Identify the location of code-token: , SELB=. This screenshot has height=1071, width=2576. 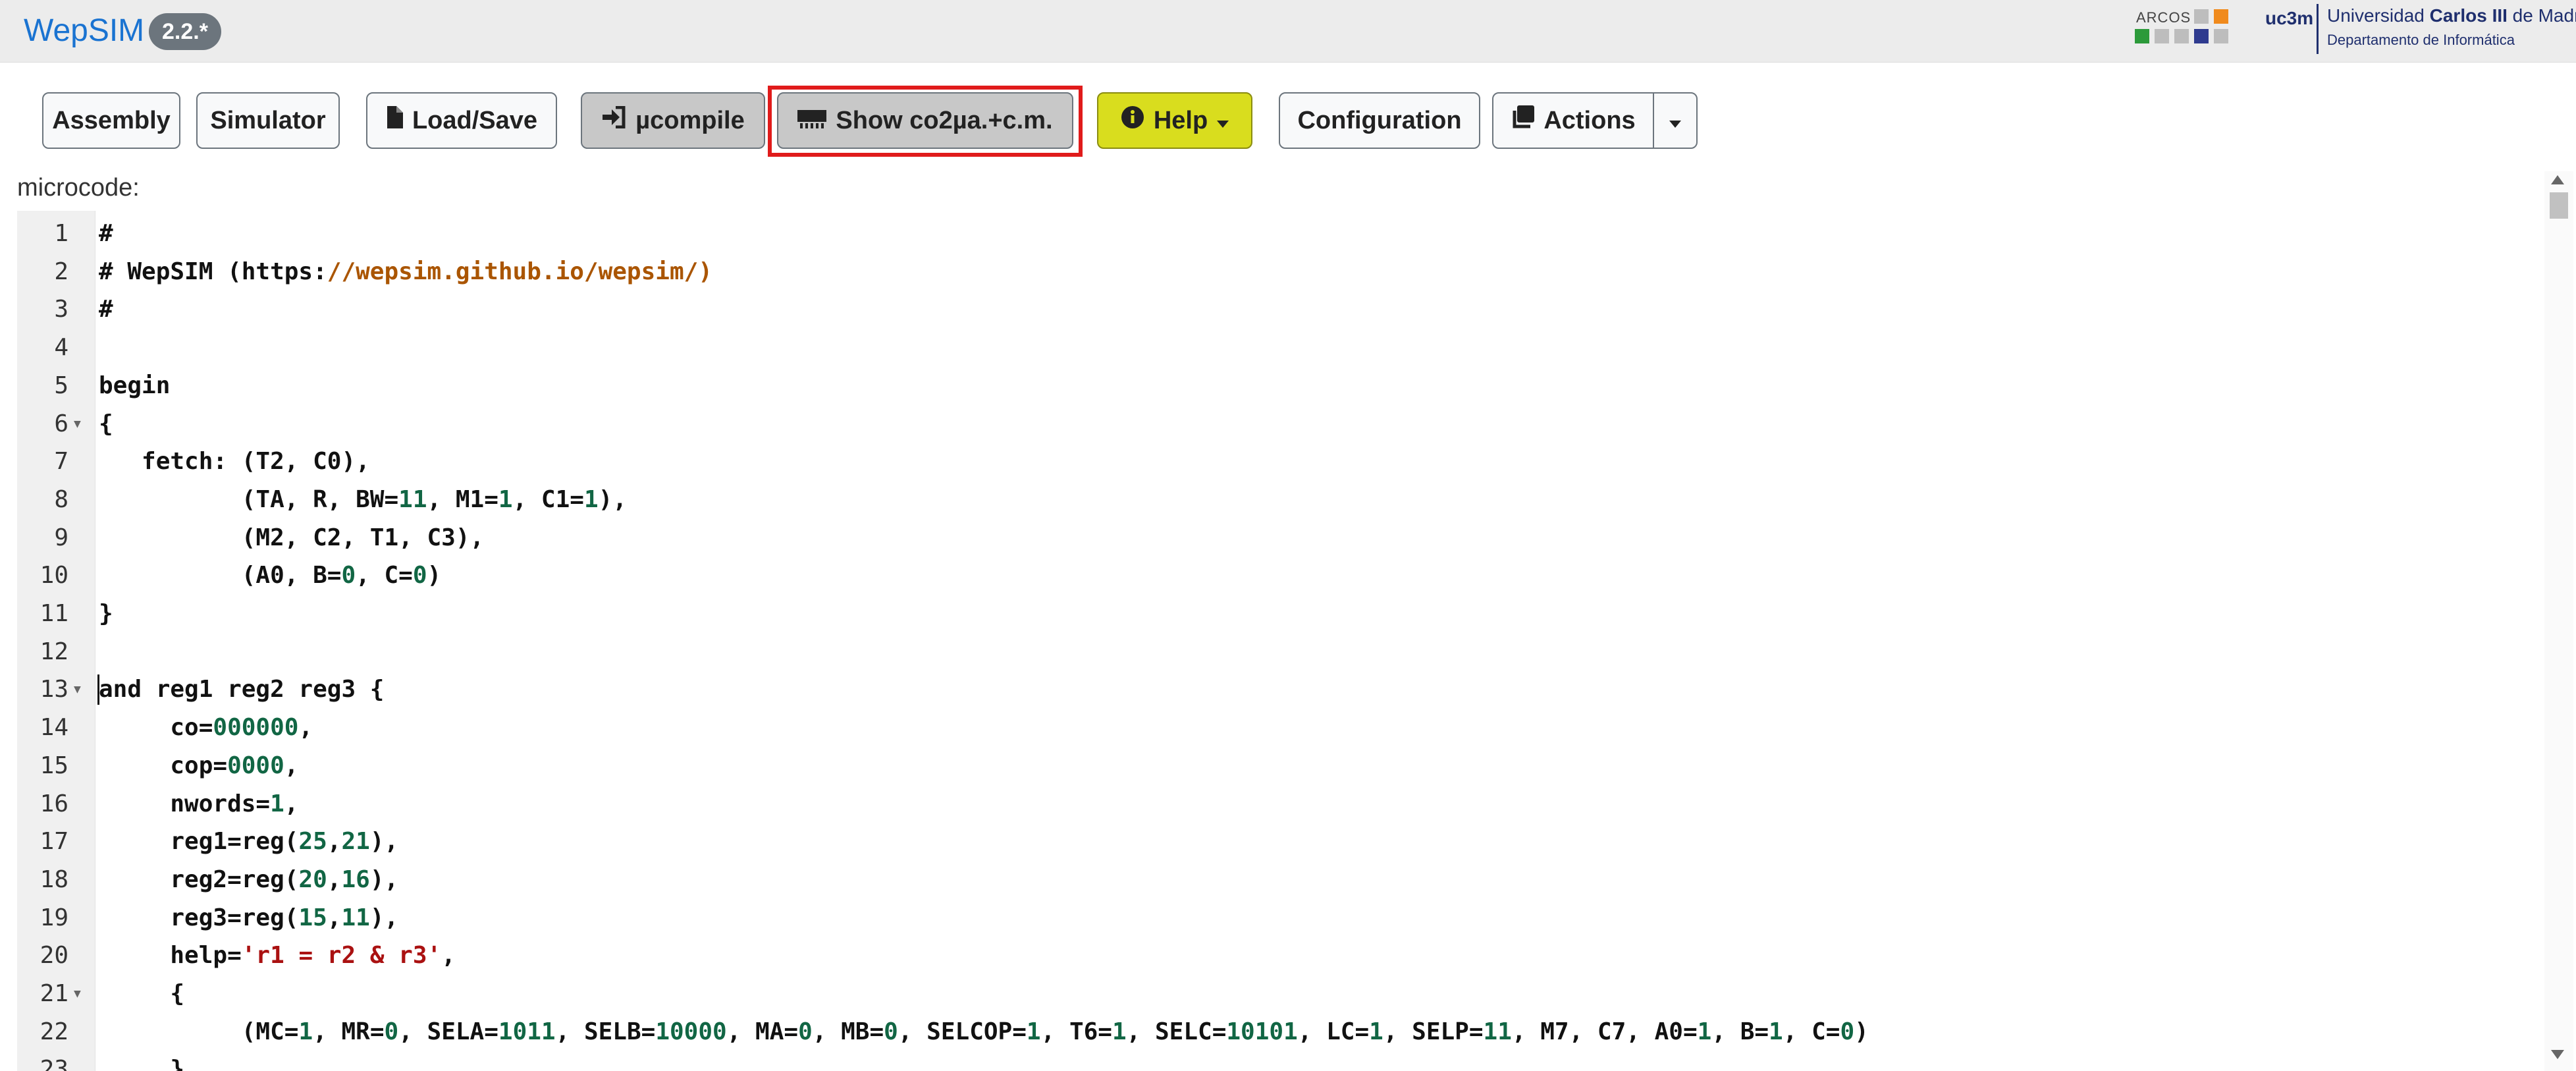
(605, 1031).